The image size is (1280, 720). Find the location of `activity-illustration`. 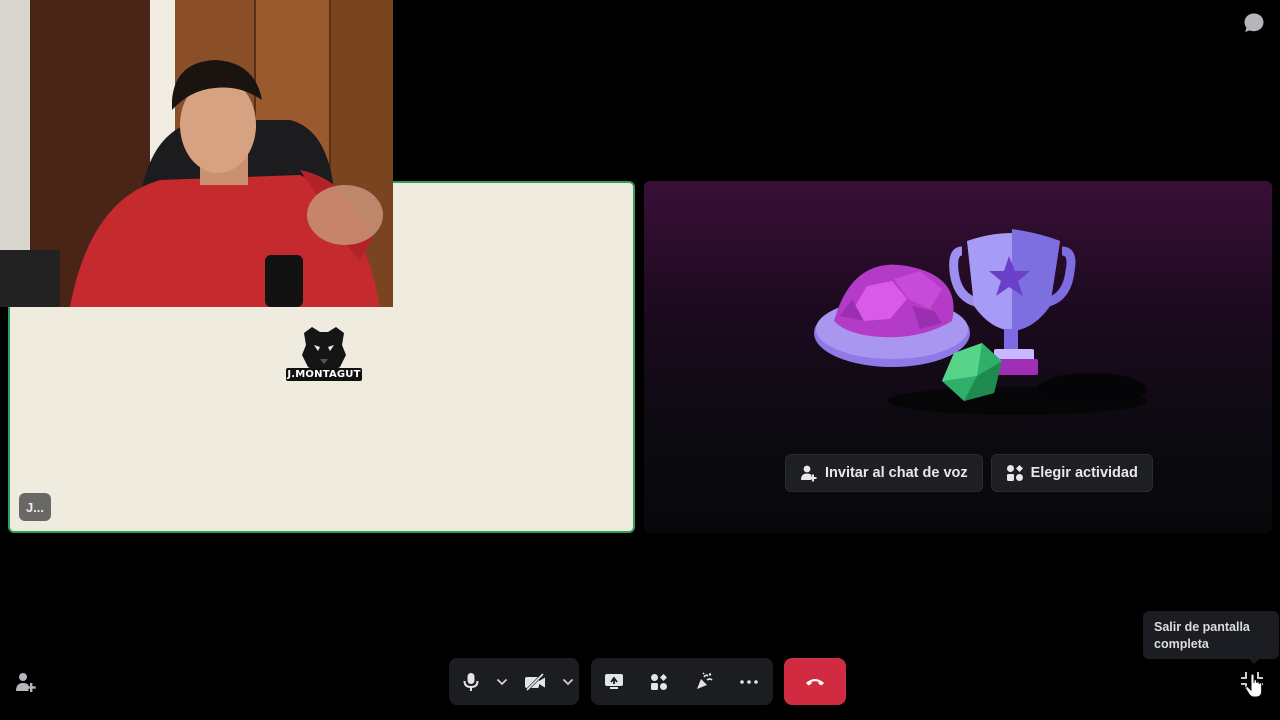

activity-illustration is located at coordinates (980, 322).